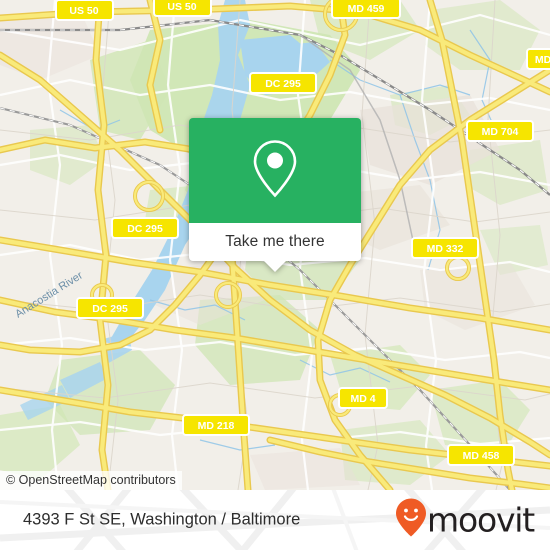  Describe the element at coordinates (275, 266) in the screenshot. I see `callout-tail-pointer` at that location.